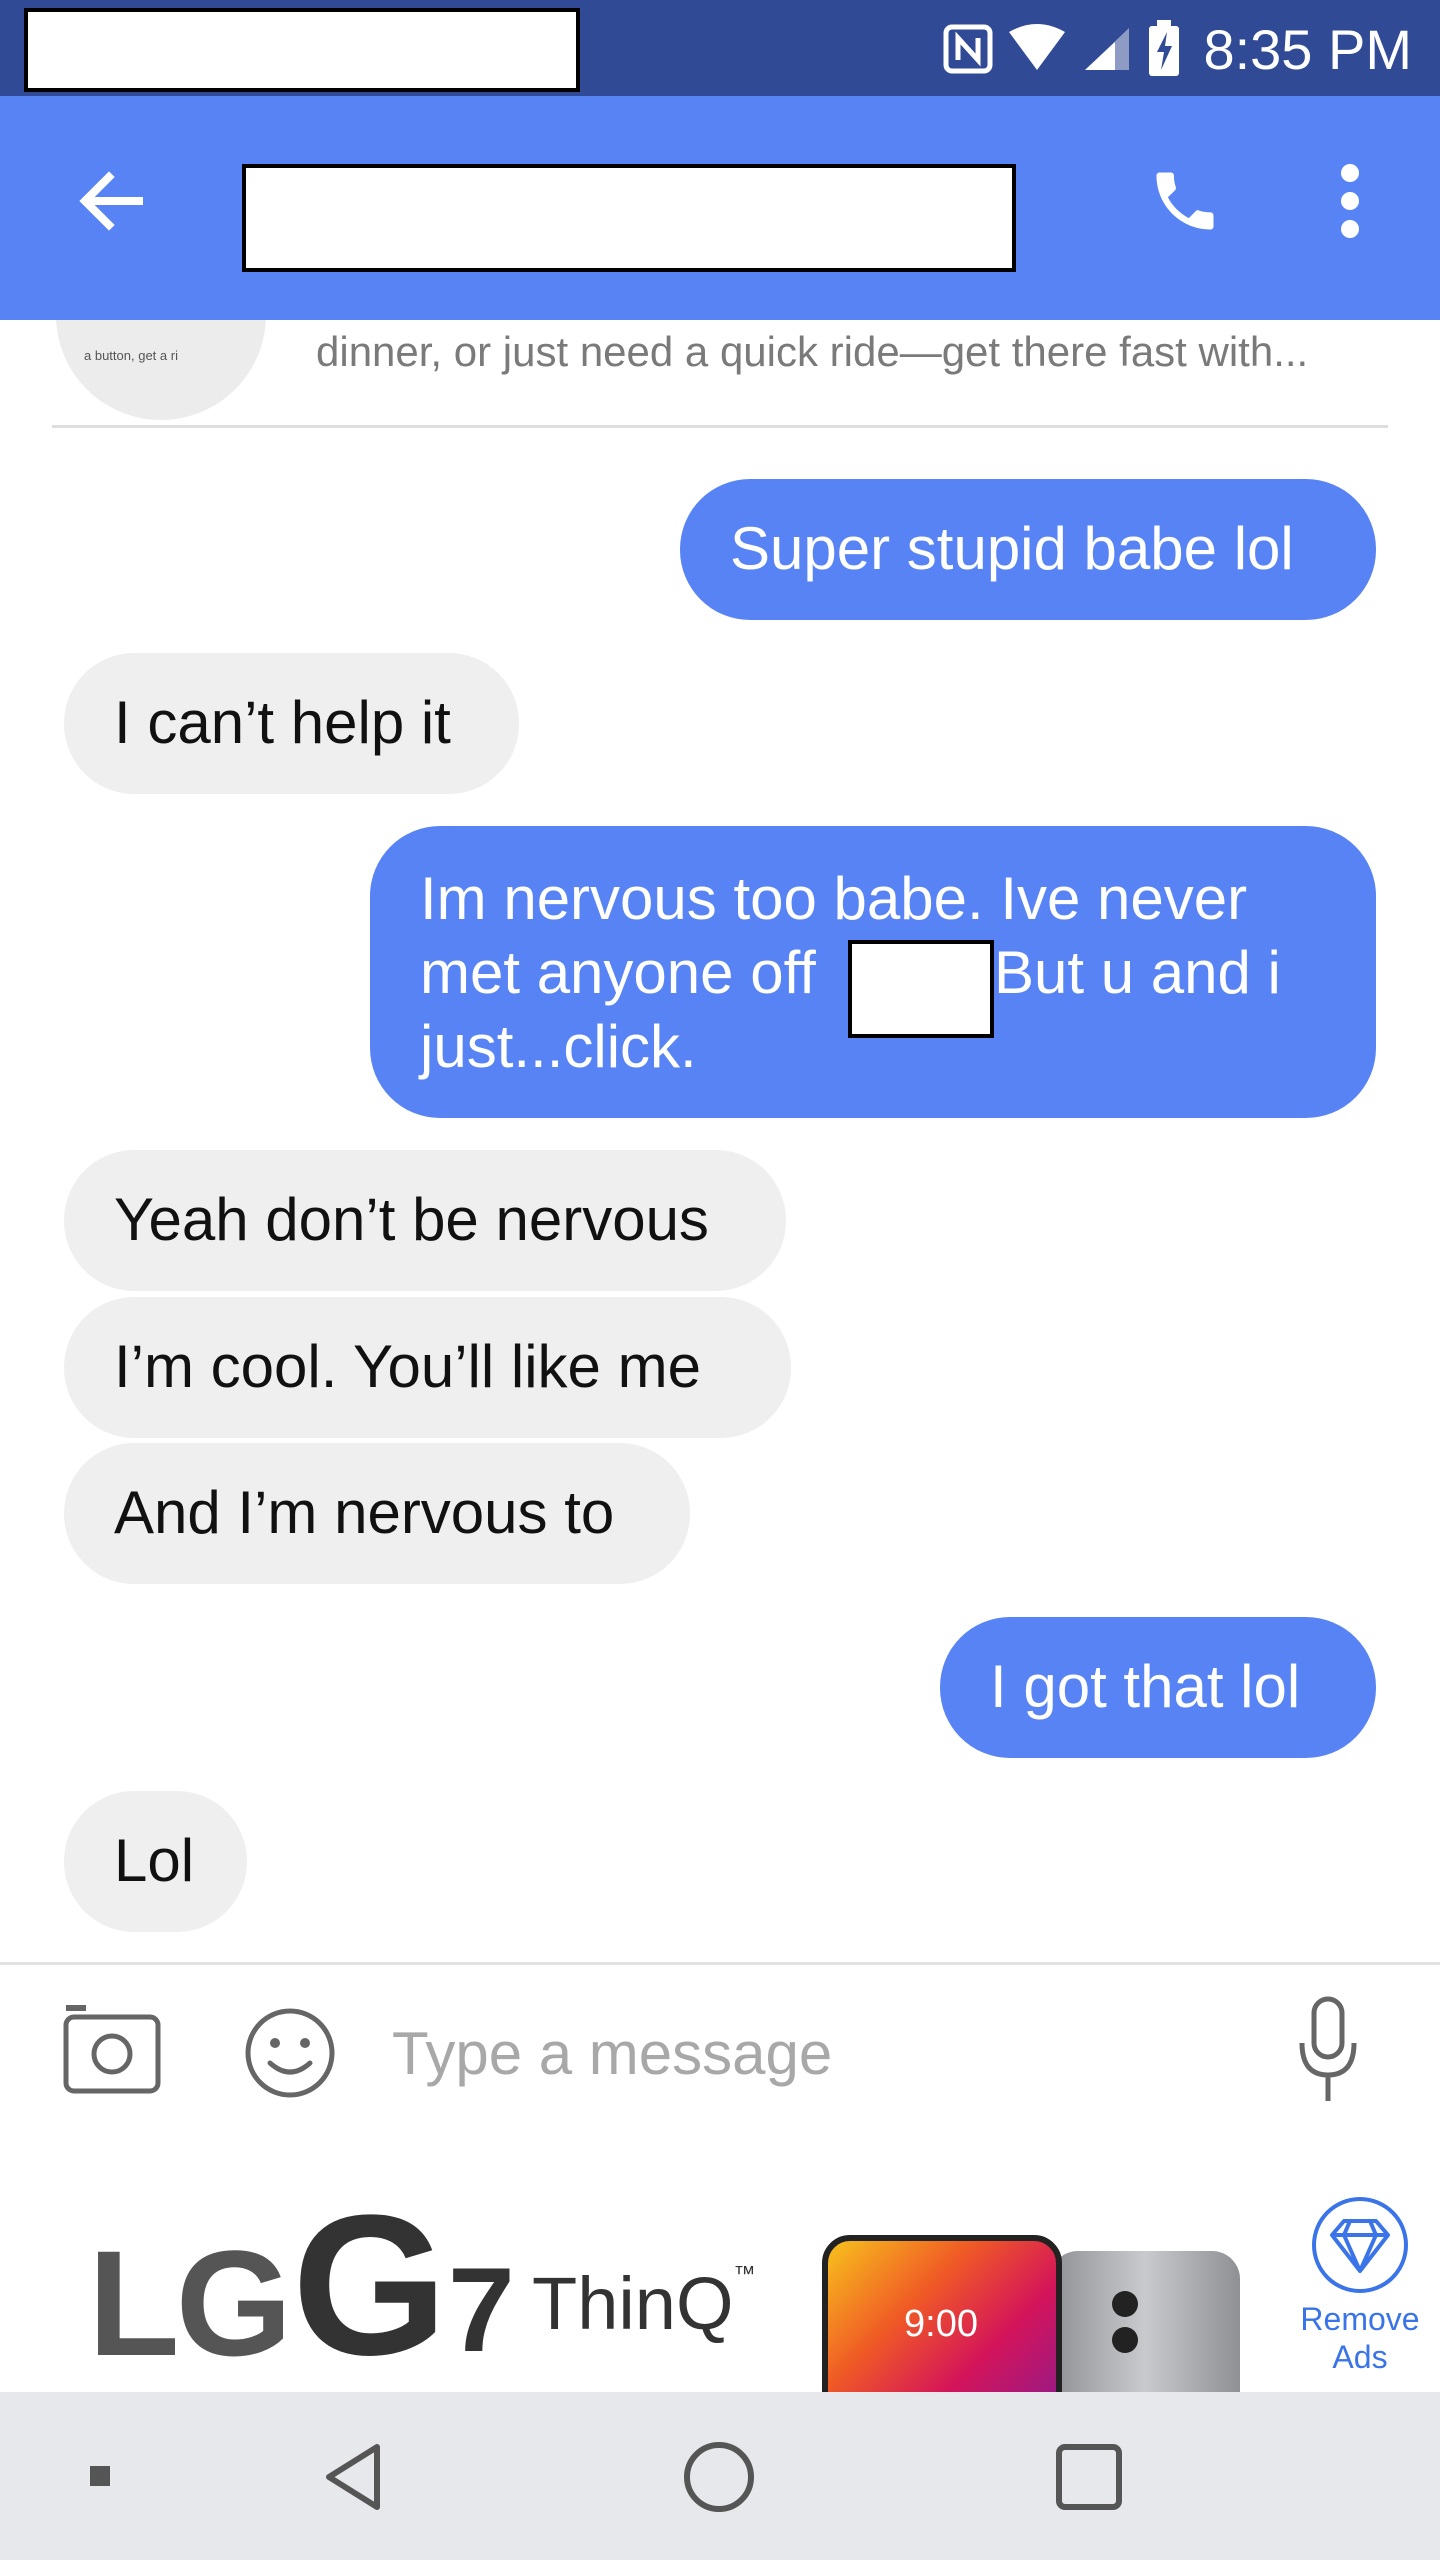 This screenshot has height=2560, width=1440. I want to click on arrow-left-icon, so click(111, 201).